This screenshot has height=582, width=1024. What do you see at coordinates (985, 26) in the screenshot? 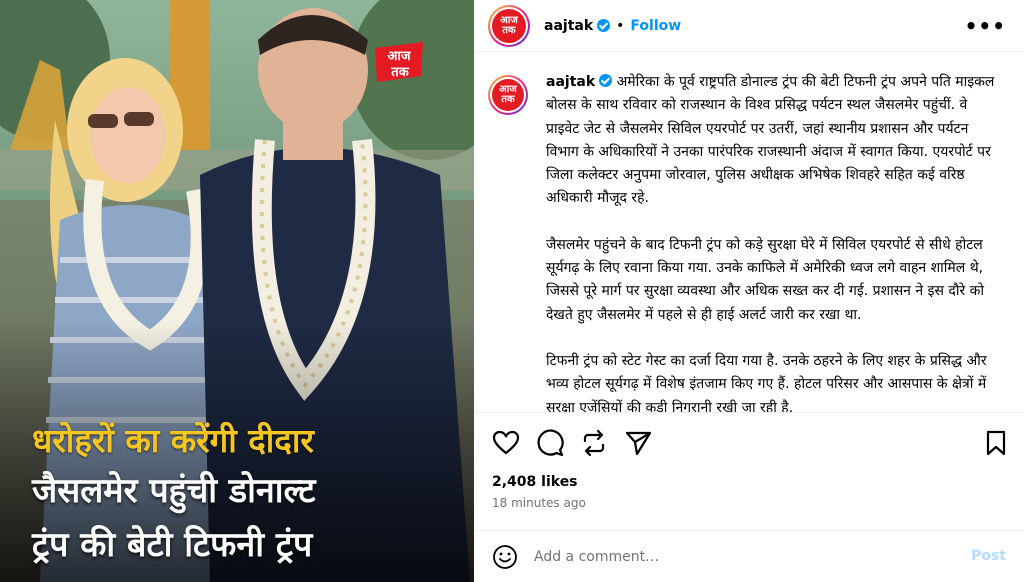
I see `more-options-icon: •••` at bounding box center [985, 26].